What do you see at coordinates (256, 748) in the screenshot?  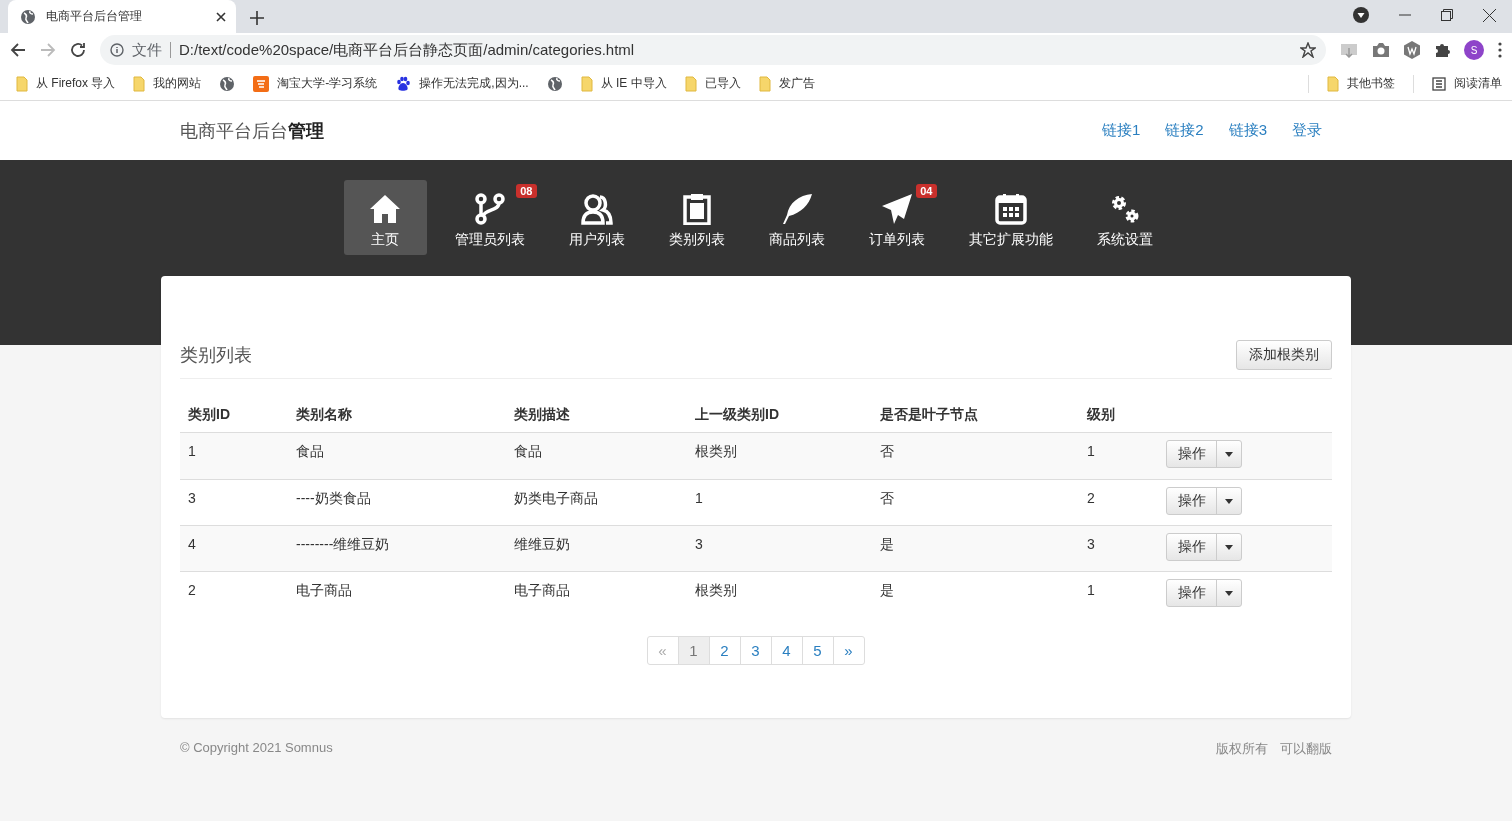 I see `copyright-text: © Copyright 2021 Somnus` at bounding box center [256, 748].